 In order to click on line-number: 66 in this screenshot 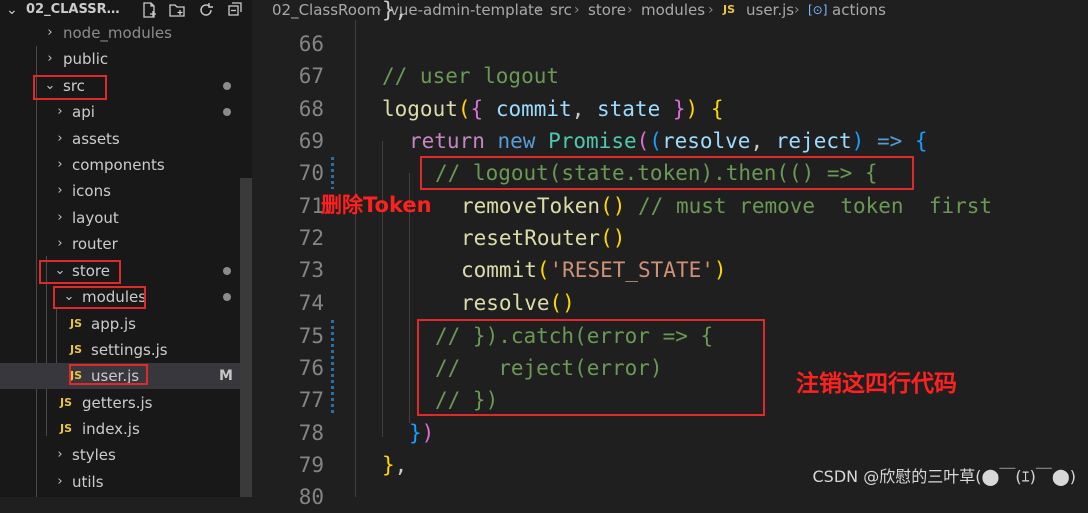, I will do `click(311, 44)`.